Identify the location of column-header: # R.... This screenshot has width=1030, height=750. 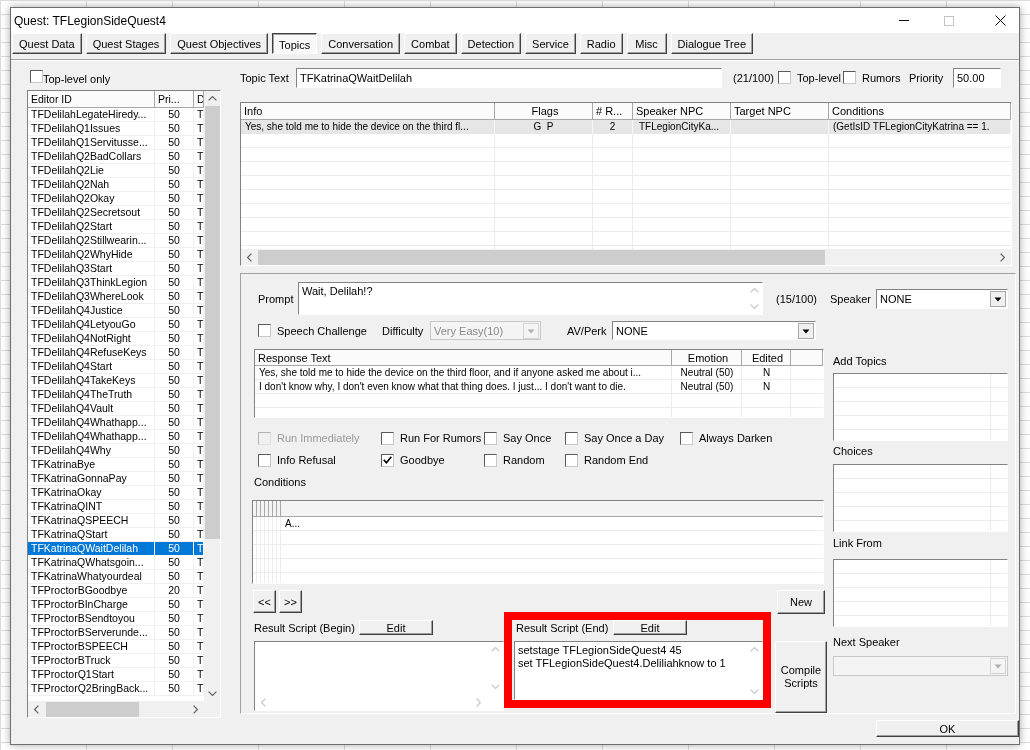
(613, 111).